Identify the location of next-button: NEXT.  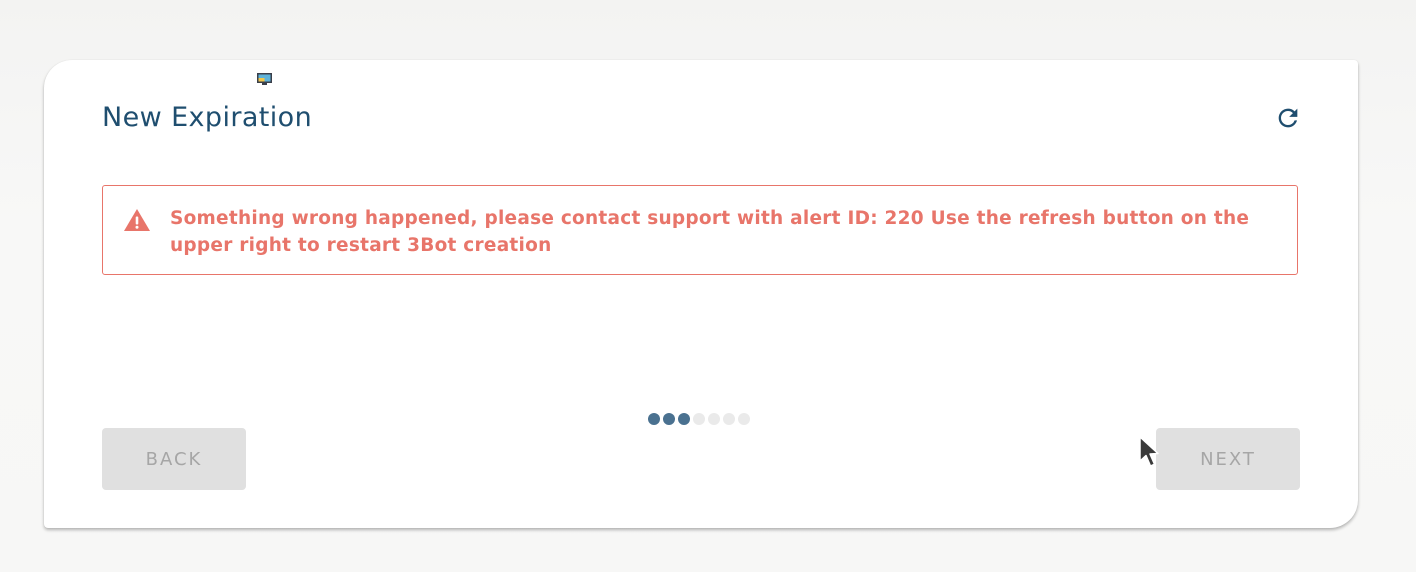
(1228, 459).